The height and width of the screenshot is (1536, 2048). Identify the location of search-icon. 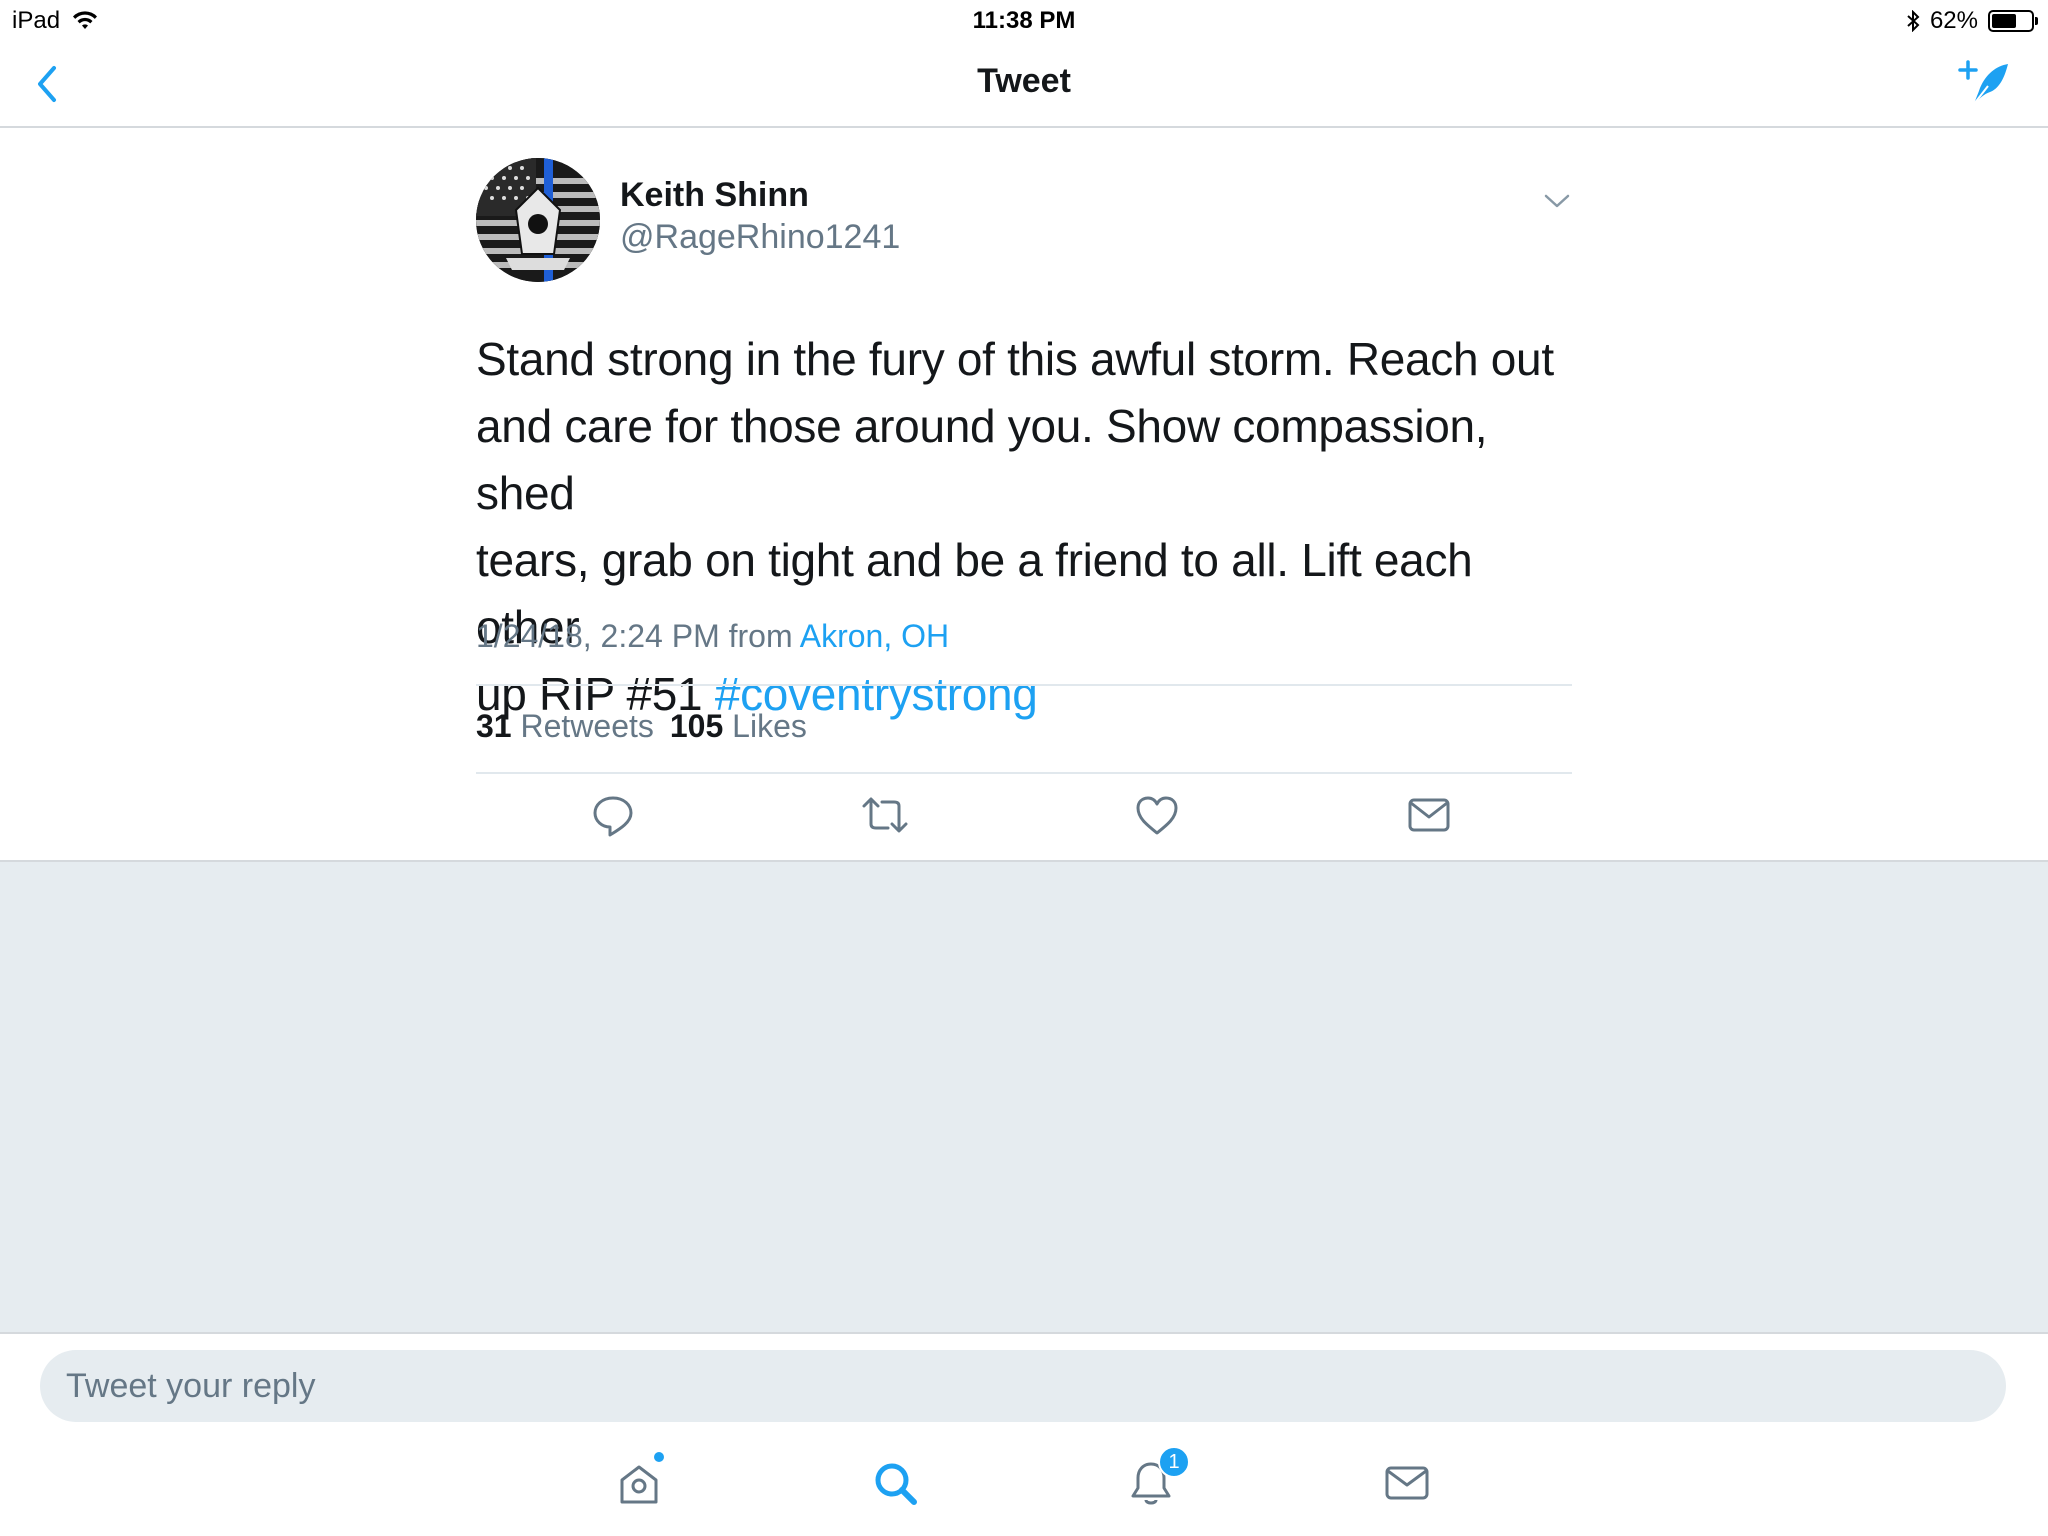
(896, 1484).